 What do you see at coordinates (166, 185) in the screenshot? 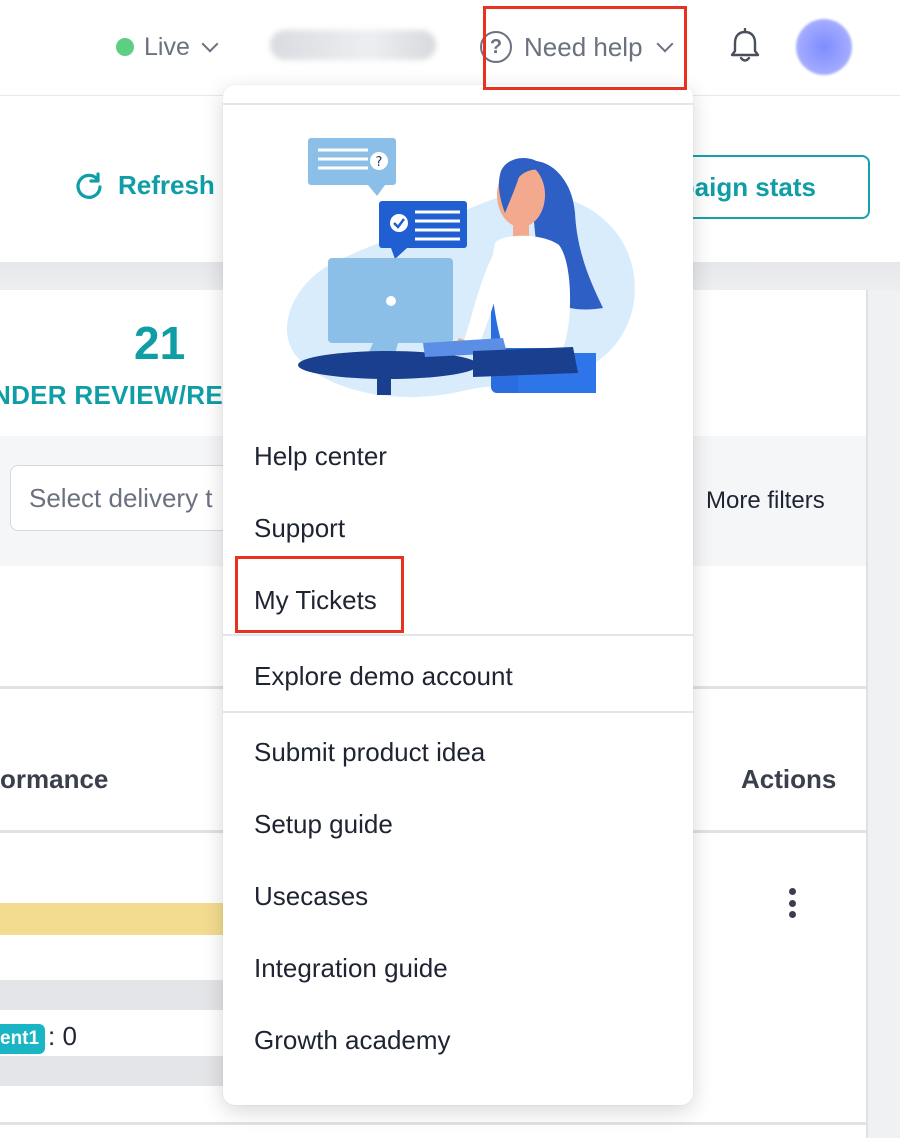
I see `refresh-label: Refresh` at bounding box center [166, 185].